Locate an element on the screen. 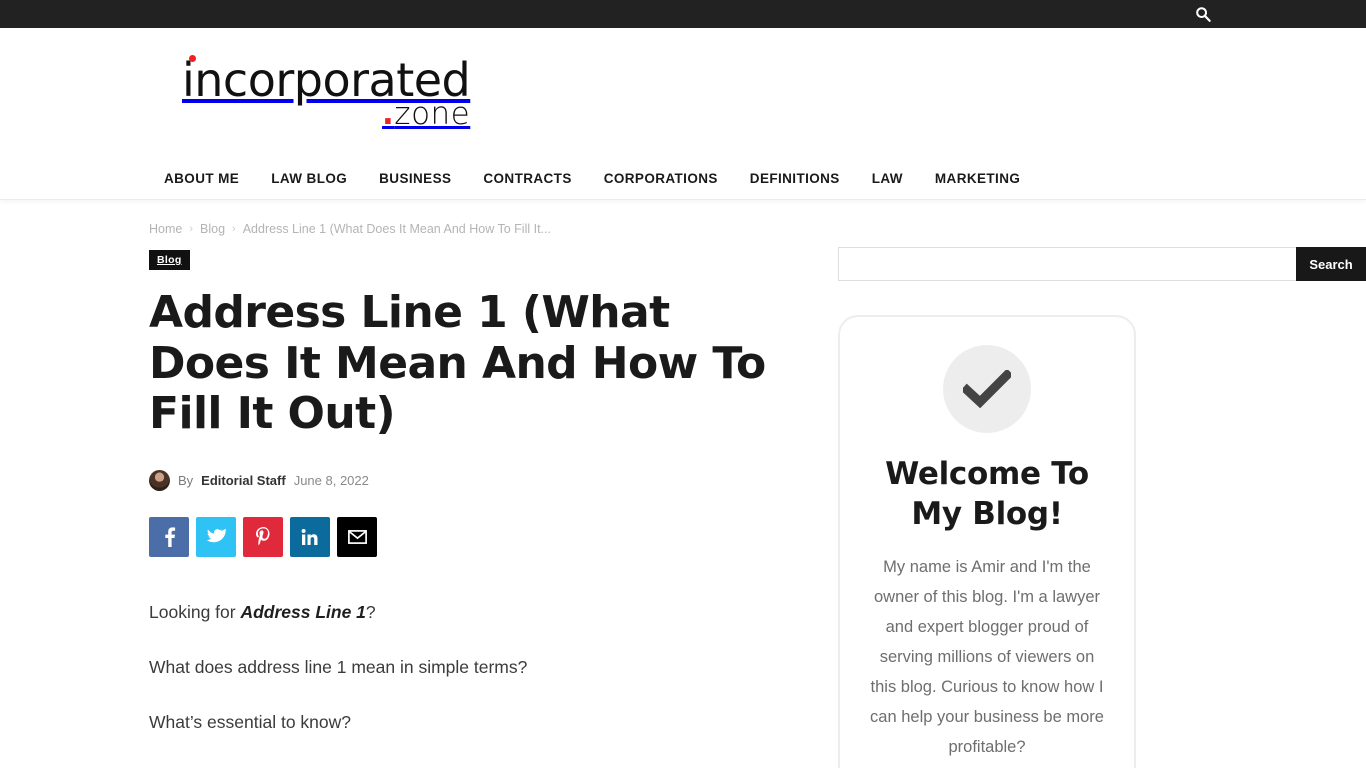 This screenshot has height=768, width=1366. paragraph-1-post: ? is located at coordinates (370, 611).